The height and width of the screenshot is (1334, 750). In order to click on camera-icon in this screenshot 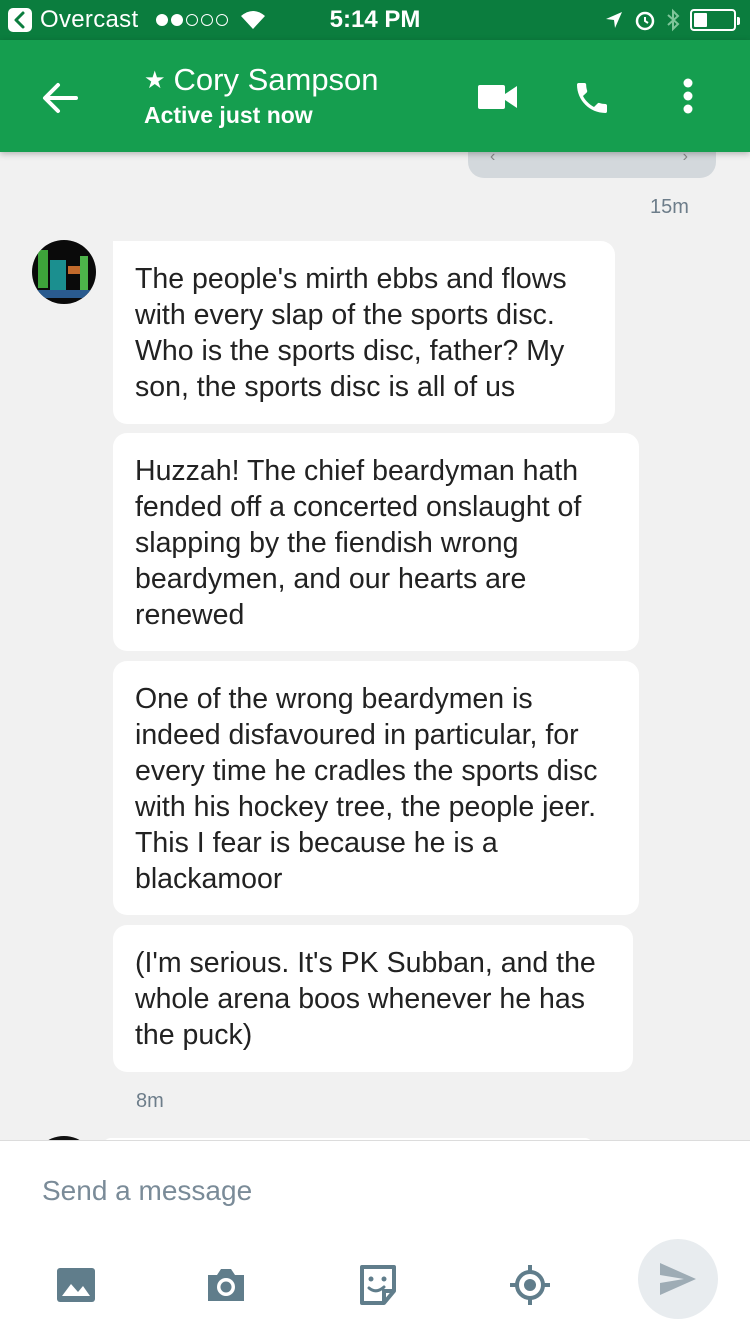, I will do `click(226, 1285)`.